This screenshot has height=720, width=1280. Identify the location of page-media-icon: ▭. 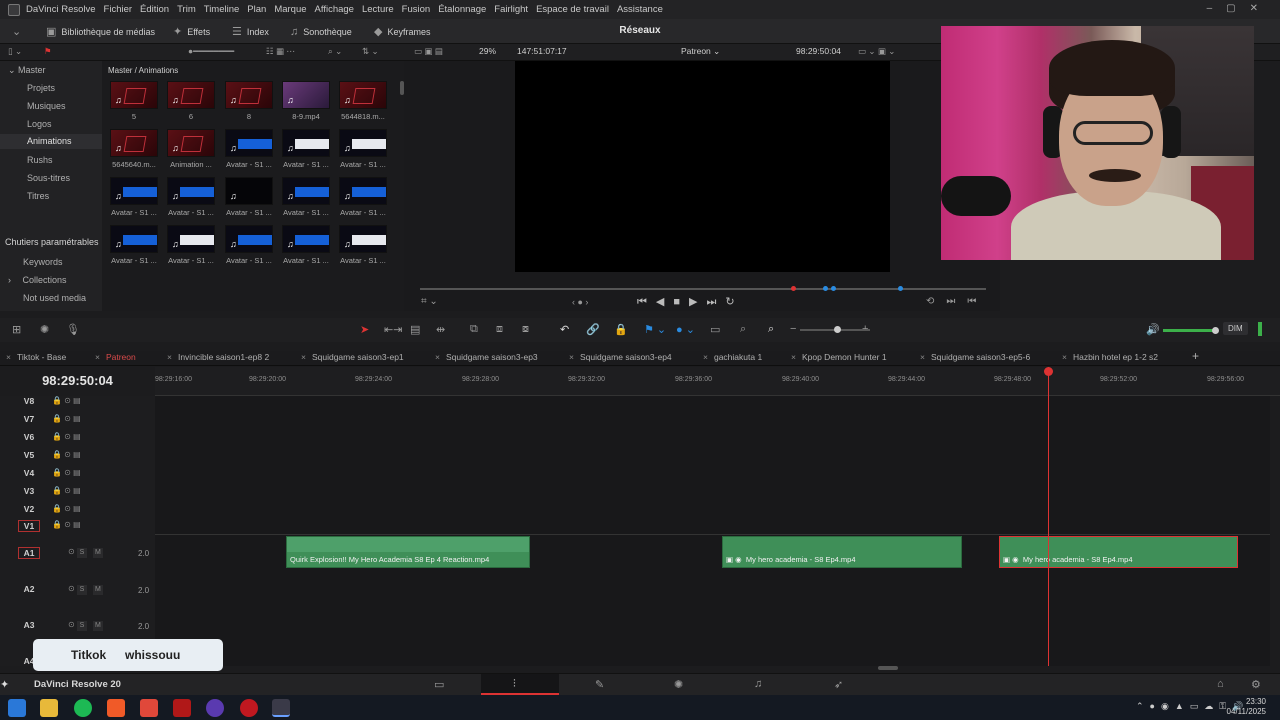
(439, 684).